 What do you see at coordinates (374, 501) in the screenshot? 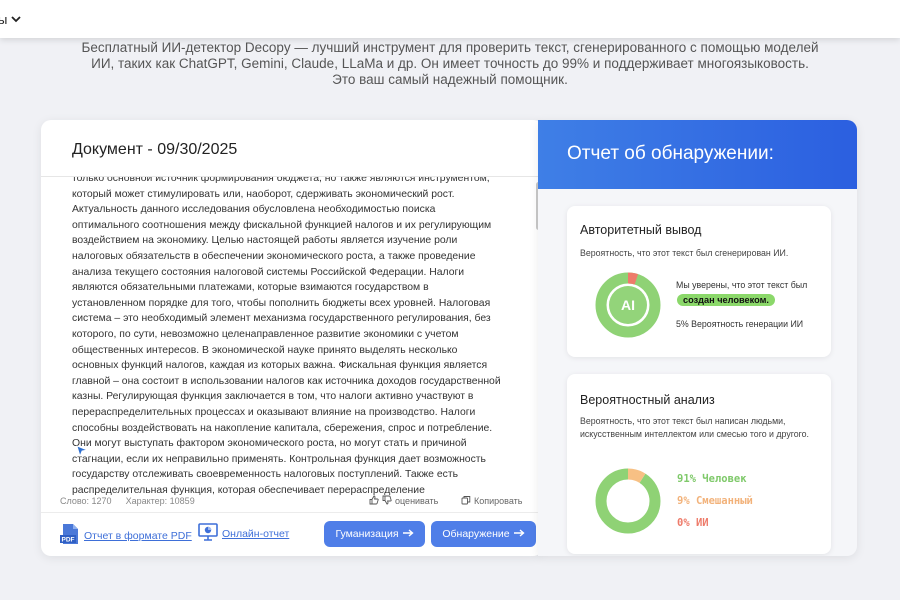
I see `thumbs-up-icon` at bounding box center [374, 501].